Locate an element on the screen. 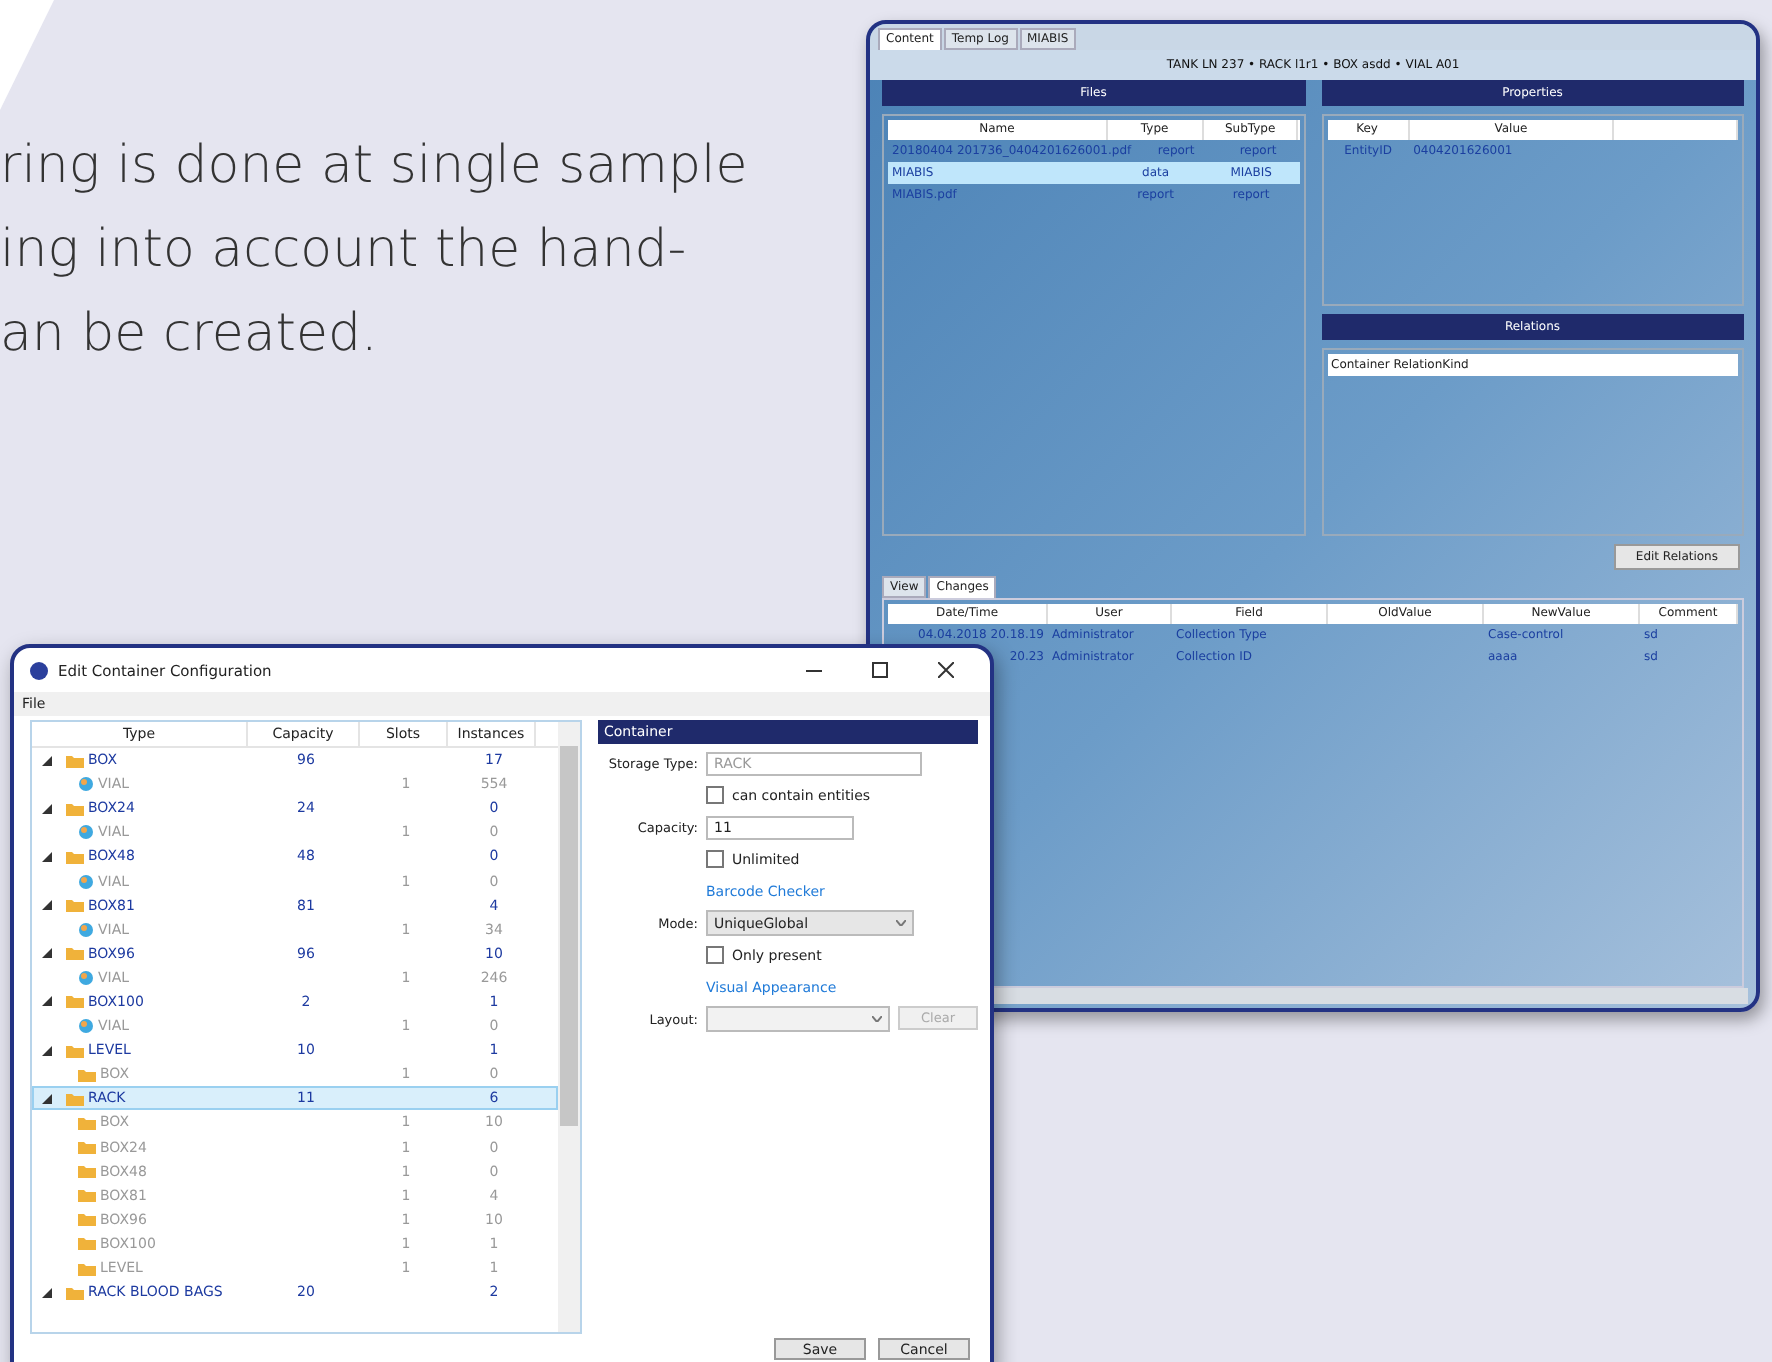 This screenshot has width=1772, height=1362. maximize-icon is located at coordinates (880, 670).